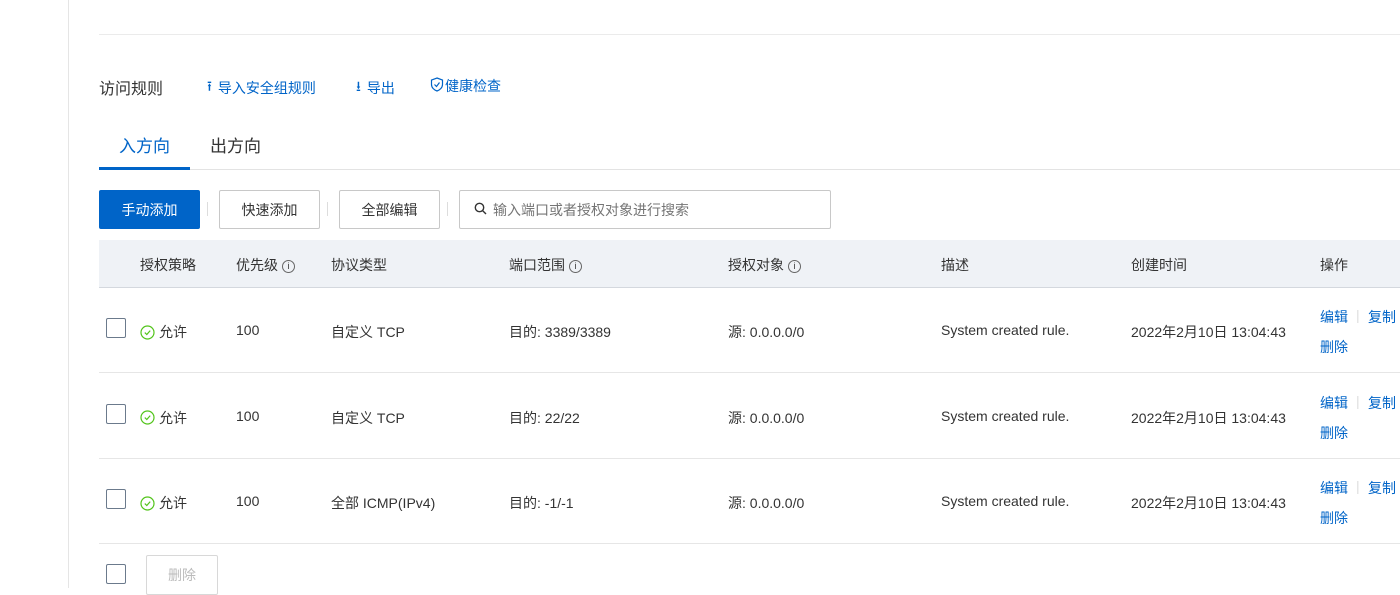 The width and height of the screenshot is (1400, 595). I want to click on port-range: 目的: 3389/3389, so click(560, 332).